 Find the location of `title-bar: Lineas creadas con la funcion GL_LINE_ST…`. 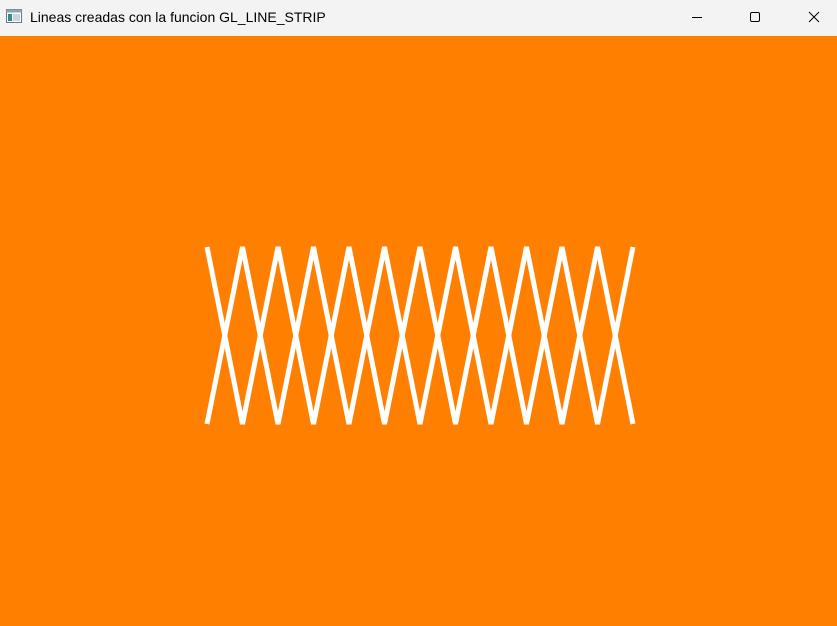

title-bar: Lineas creadas con la funcion GL_LINE_ST… is located at coordinates (418, 18).